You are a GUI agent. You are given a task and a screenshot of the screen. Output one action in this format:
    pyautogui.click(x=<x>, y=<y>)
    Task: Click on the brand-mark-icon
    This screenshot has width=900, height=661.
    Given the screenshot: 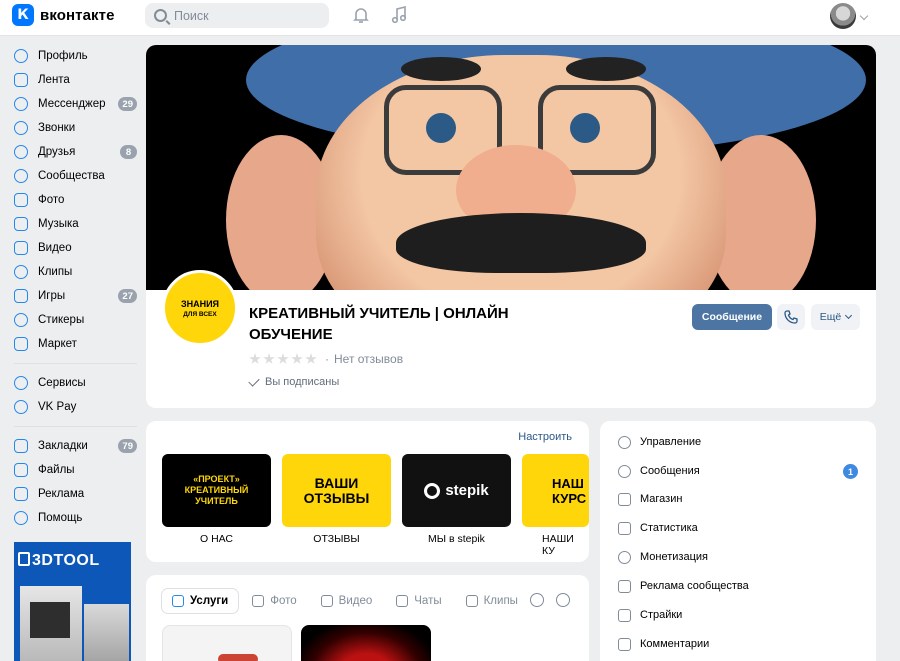 What is the action you would take?
    pyautogui.click(x=24, y=559)
    